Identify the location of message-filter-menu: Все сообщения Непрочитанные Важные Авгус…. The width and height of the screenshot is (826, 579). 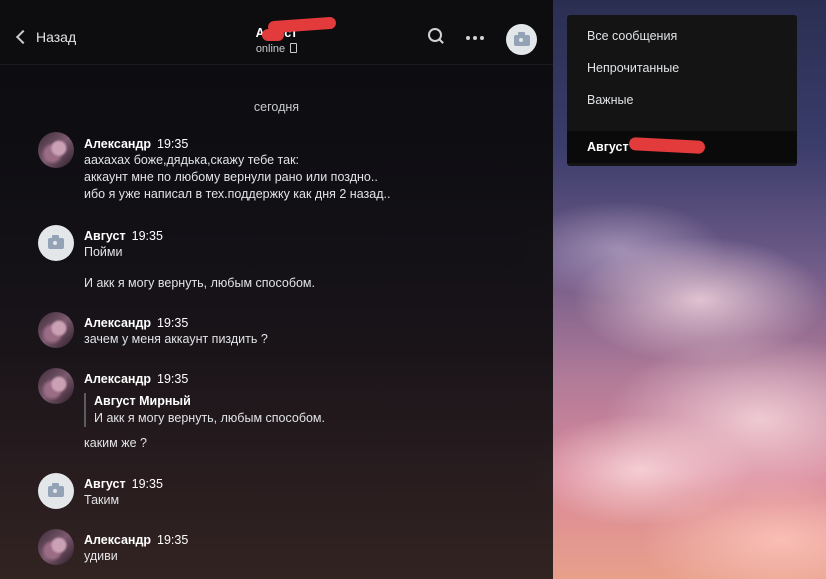
(682, 90).